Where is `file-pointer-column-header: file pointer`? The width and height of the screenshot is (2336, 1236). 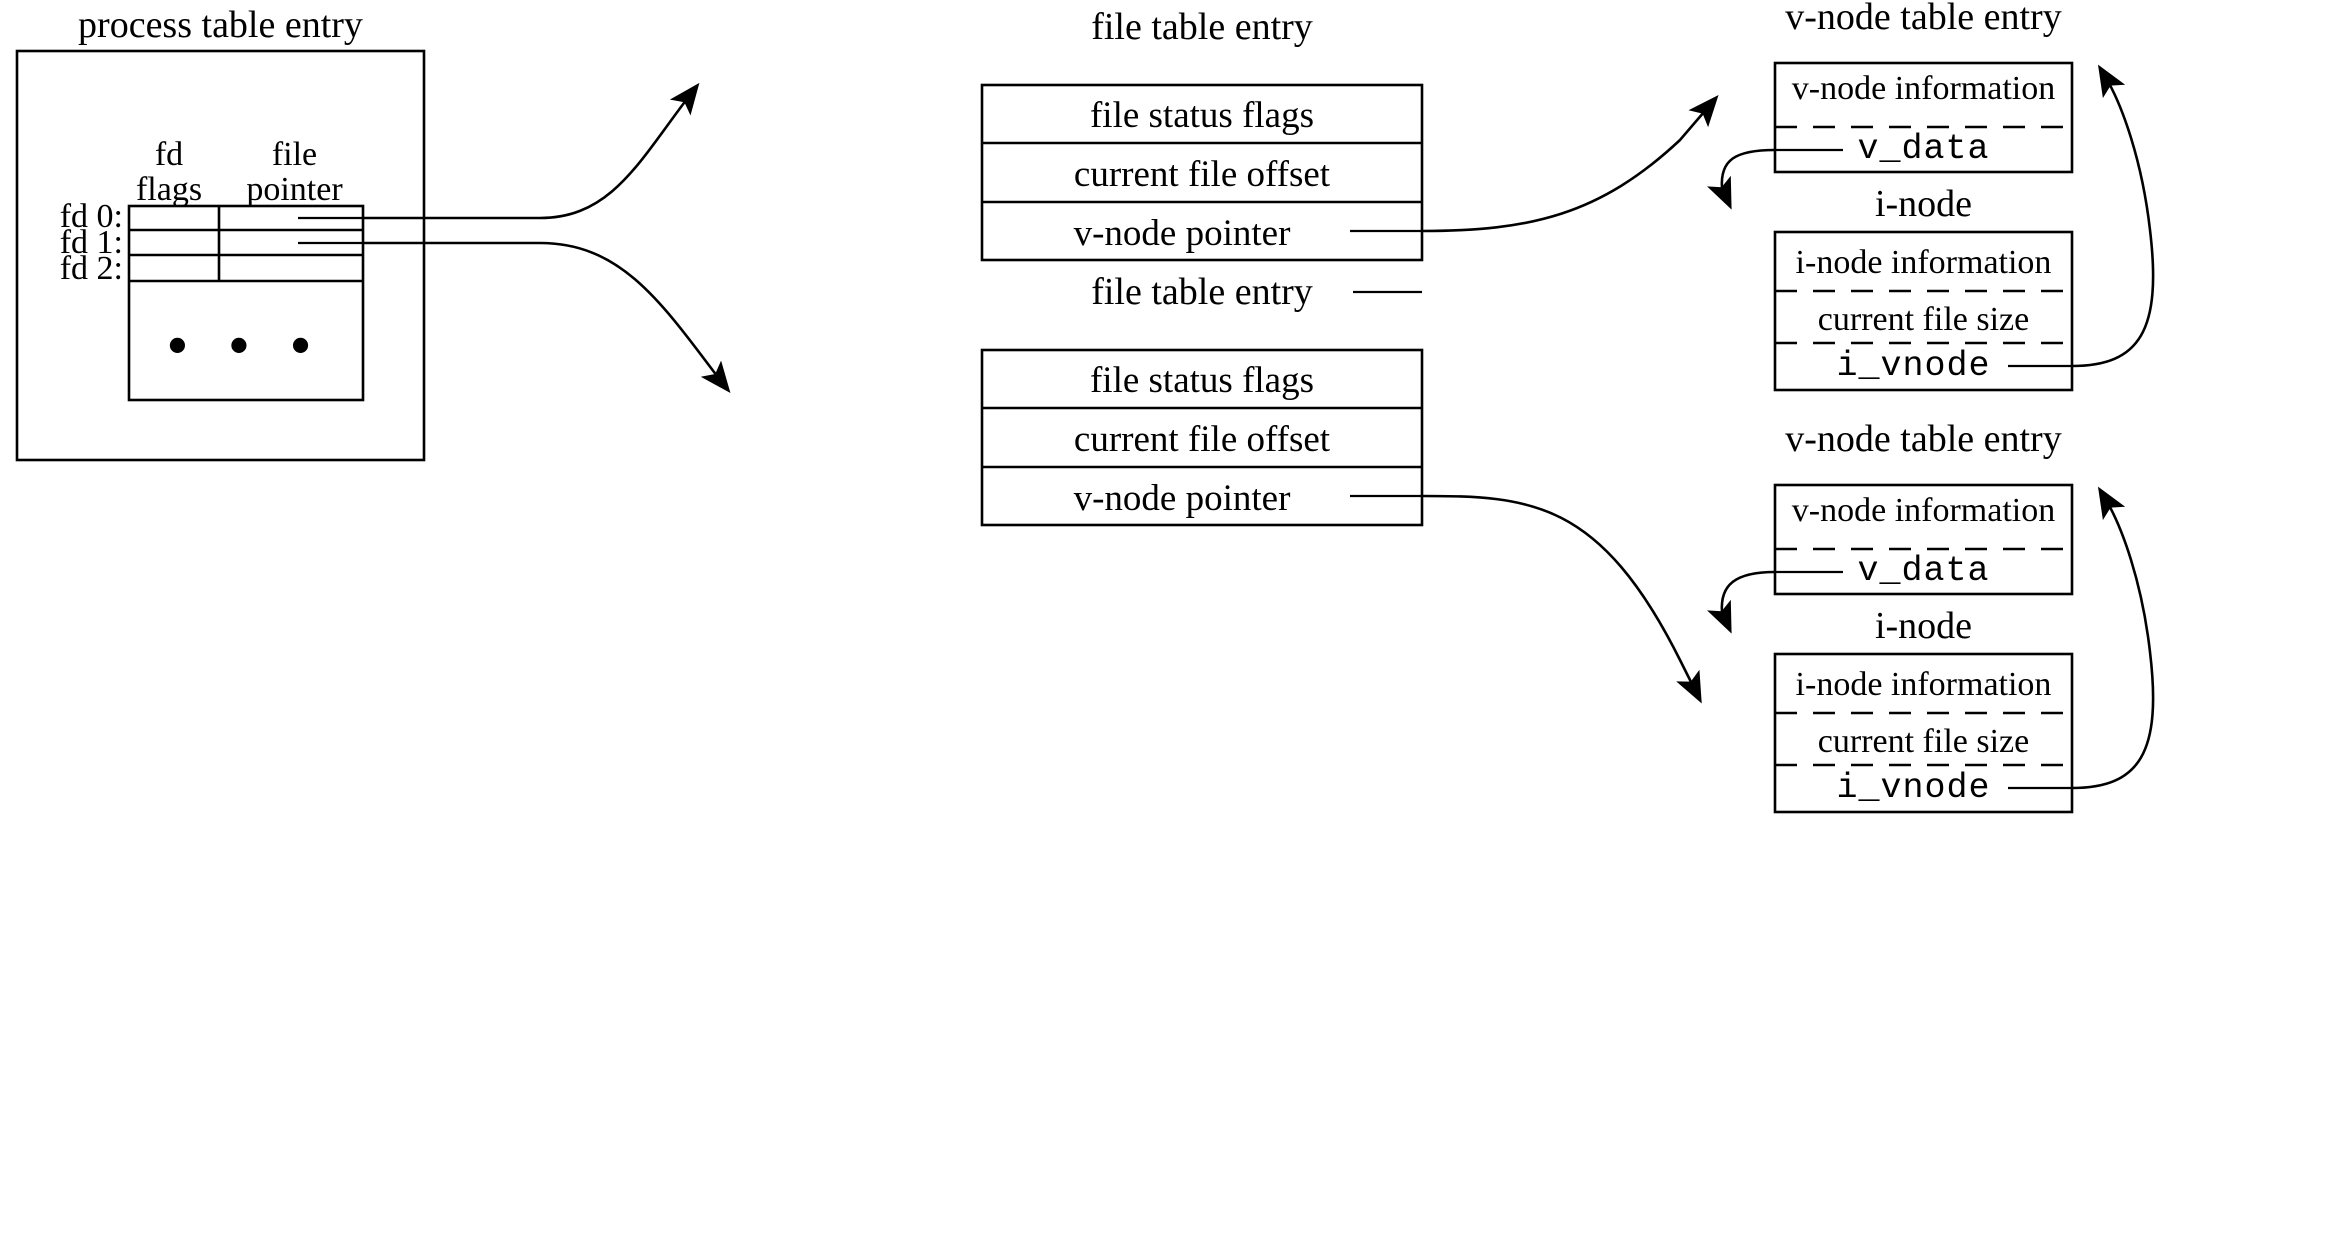 file-pointer-column-header: file pointer is located at coordinates (294, 172).